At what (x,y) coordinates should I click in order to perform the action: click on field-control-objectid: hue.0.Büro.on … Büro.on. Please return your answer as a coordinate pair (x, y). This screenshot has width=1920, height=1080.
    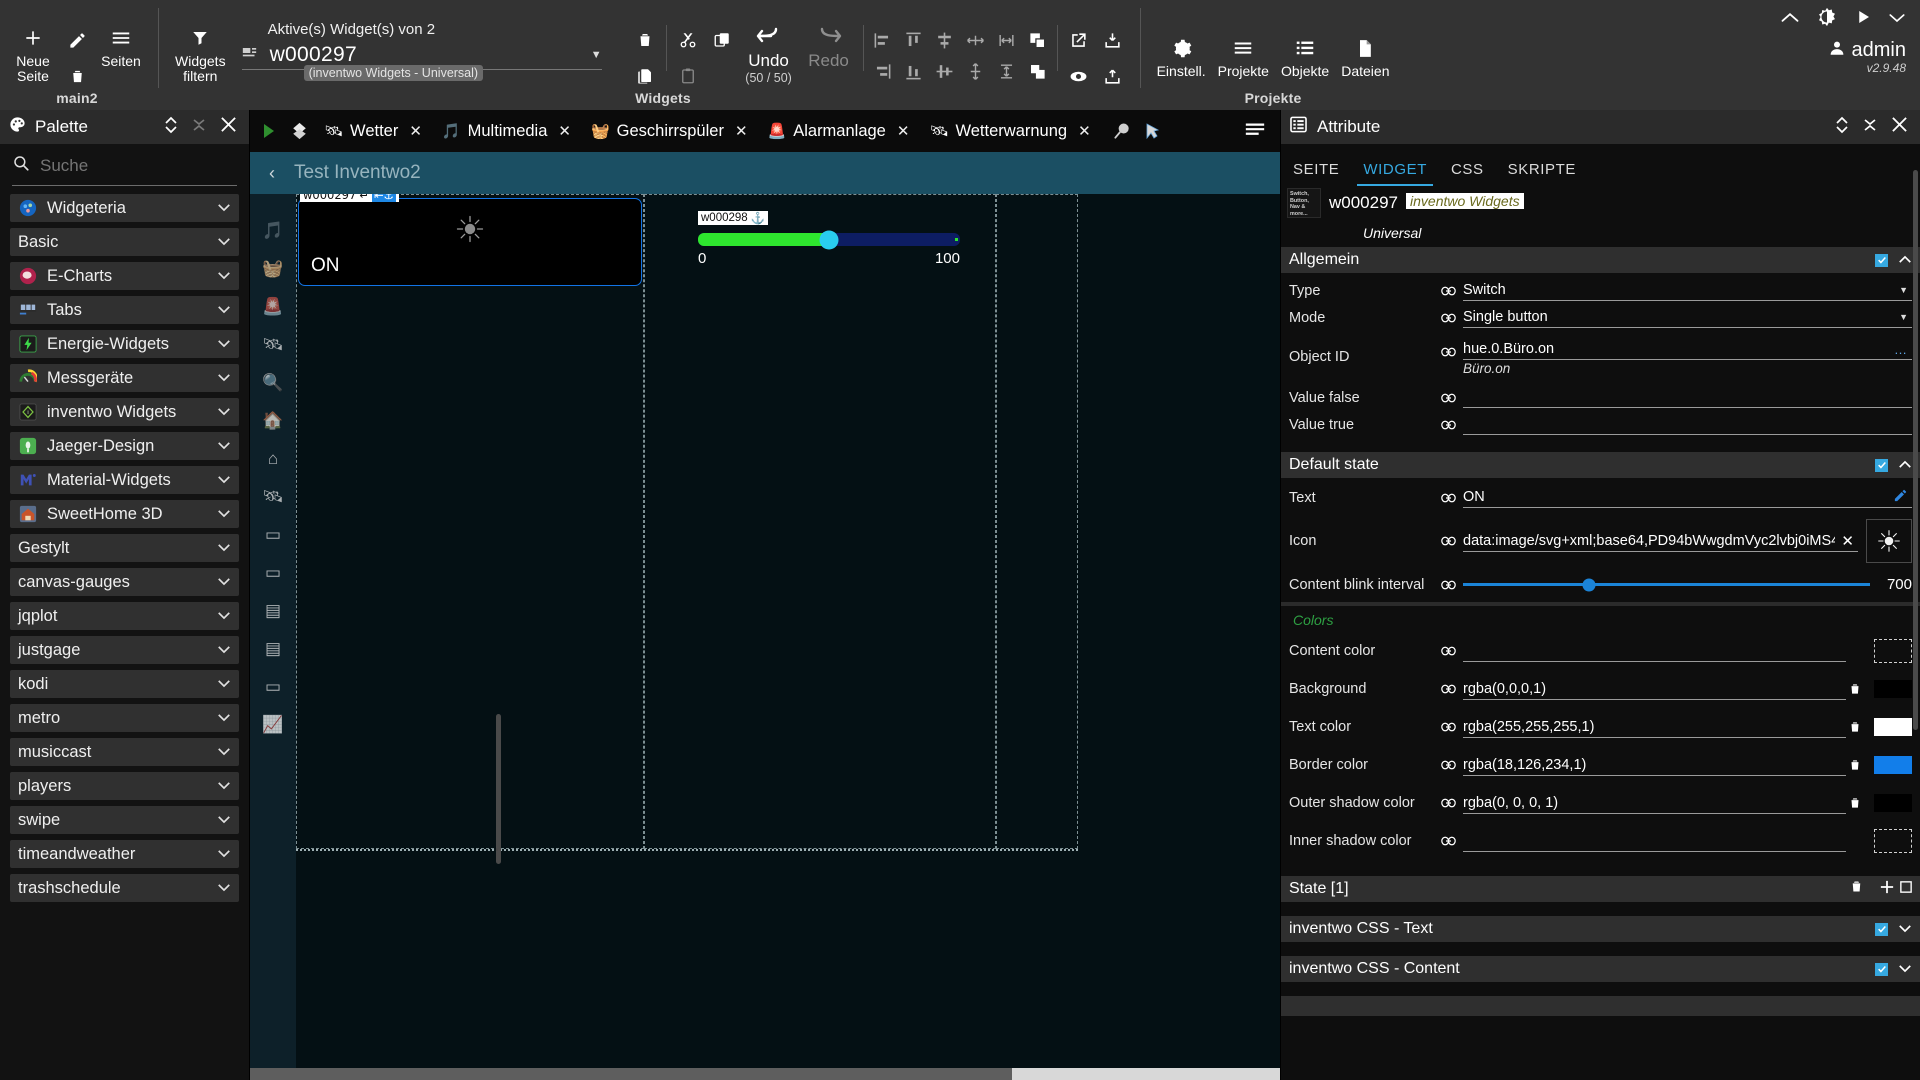
    Looking at the image, I should click on (1687, 358).